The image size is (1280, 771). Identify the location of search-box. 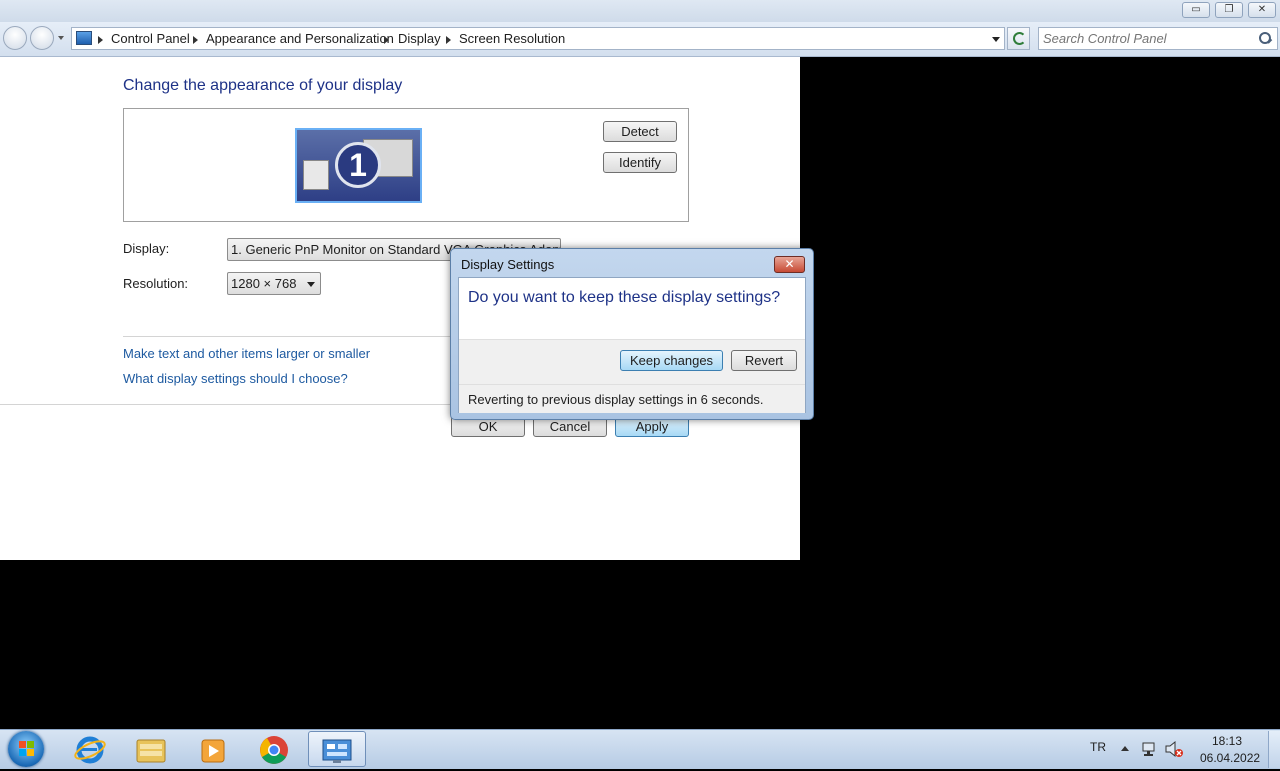
(1158, 38).